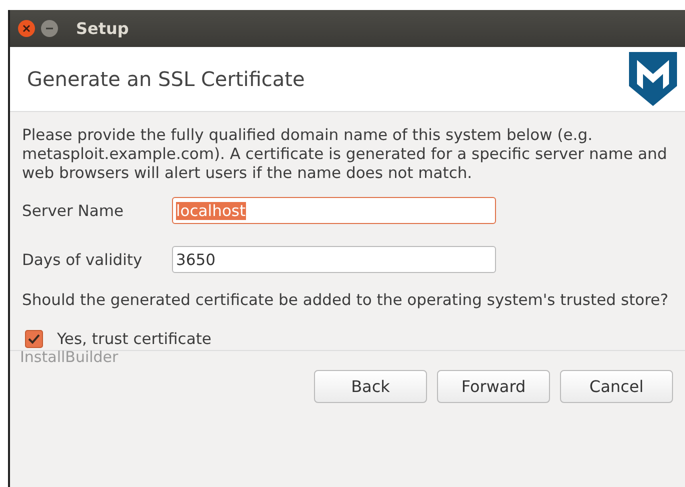 The height and width of the screenshot is (487, 685). Describe the element at coordinates (73, 211) in the screenshot. I see `field-label: Server Name` at that location.